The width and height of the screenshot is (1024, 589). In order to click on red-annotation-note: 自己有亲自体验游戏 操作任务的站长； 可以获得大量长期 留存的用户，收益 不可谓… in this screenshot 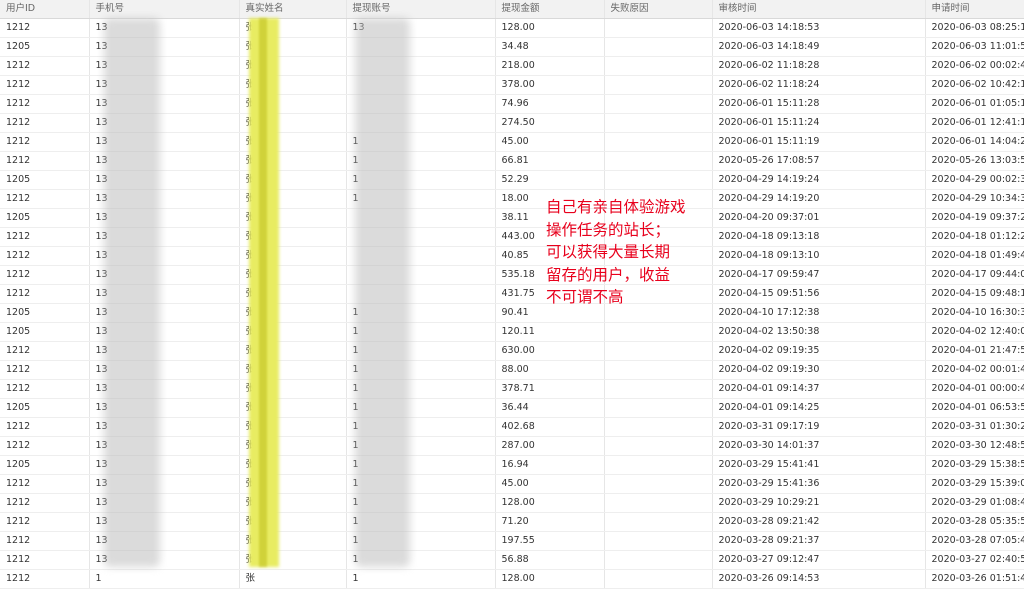, I will do `click(646, 252)`.